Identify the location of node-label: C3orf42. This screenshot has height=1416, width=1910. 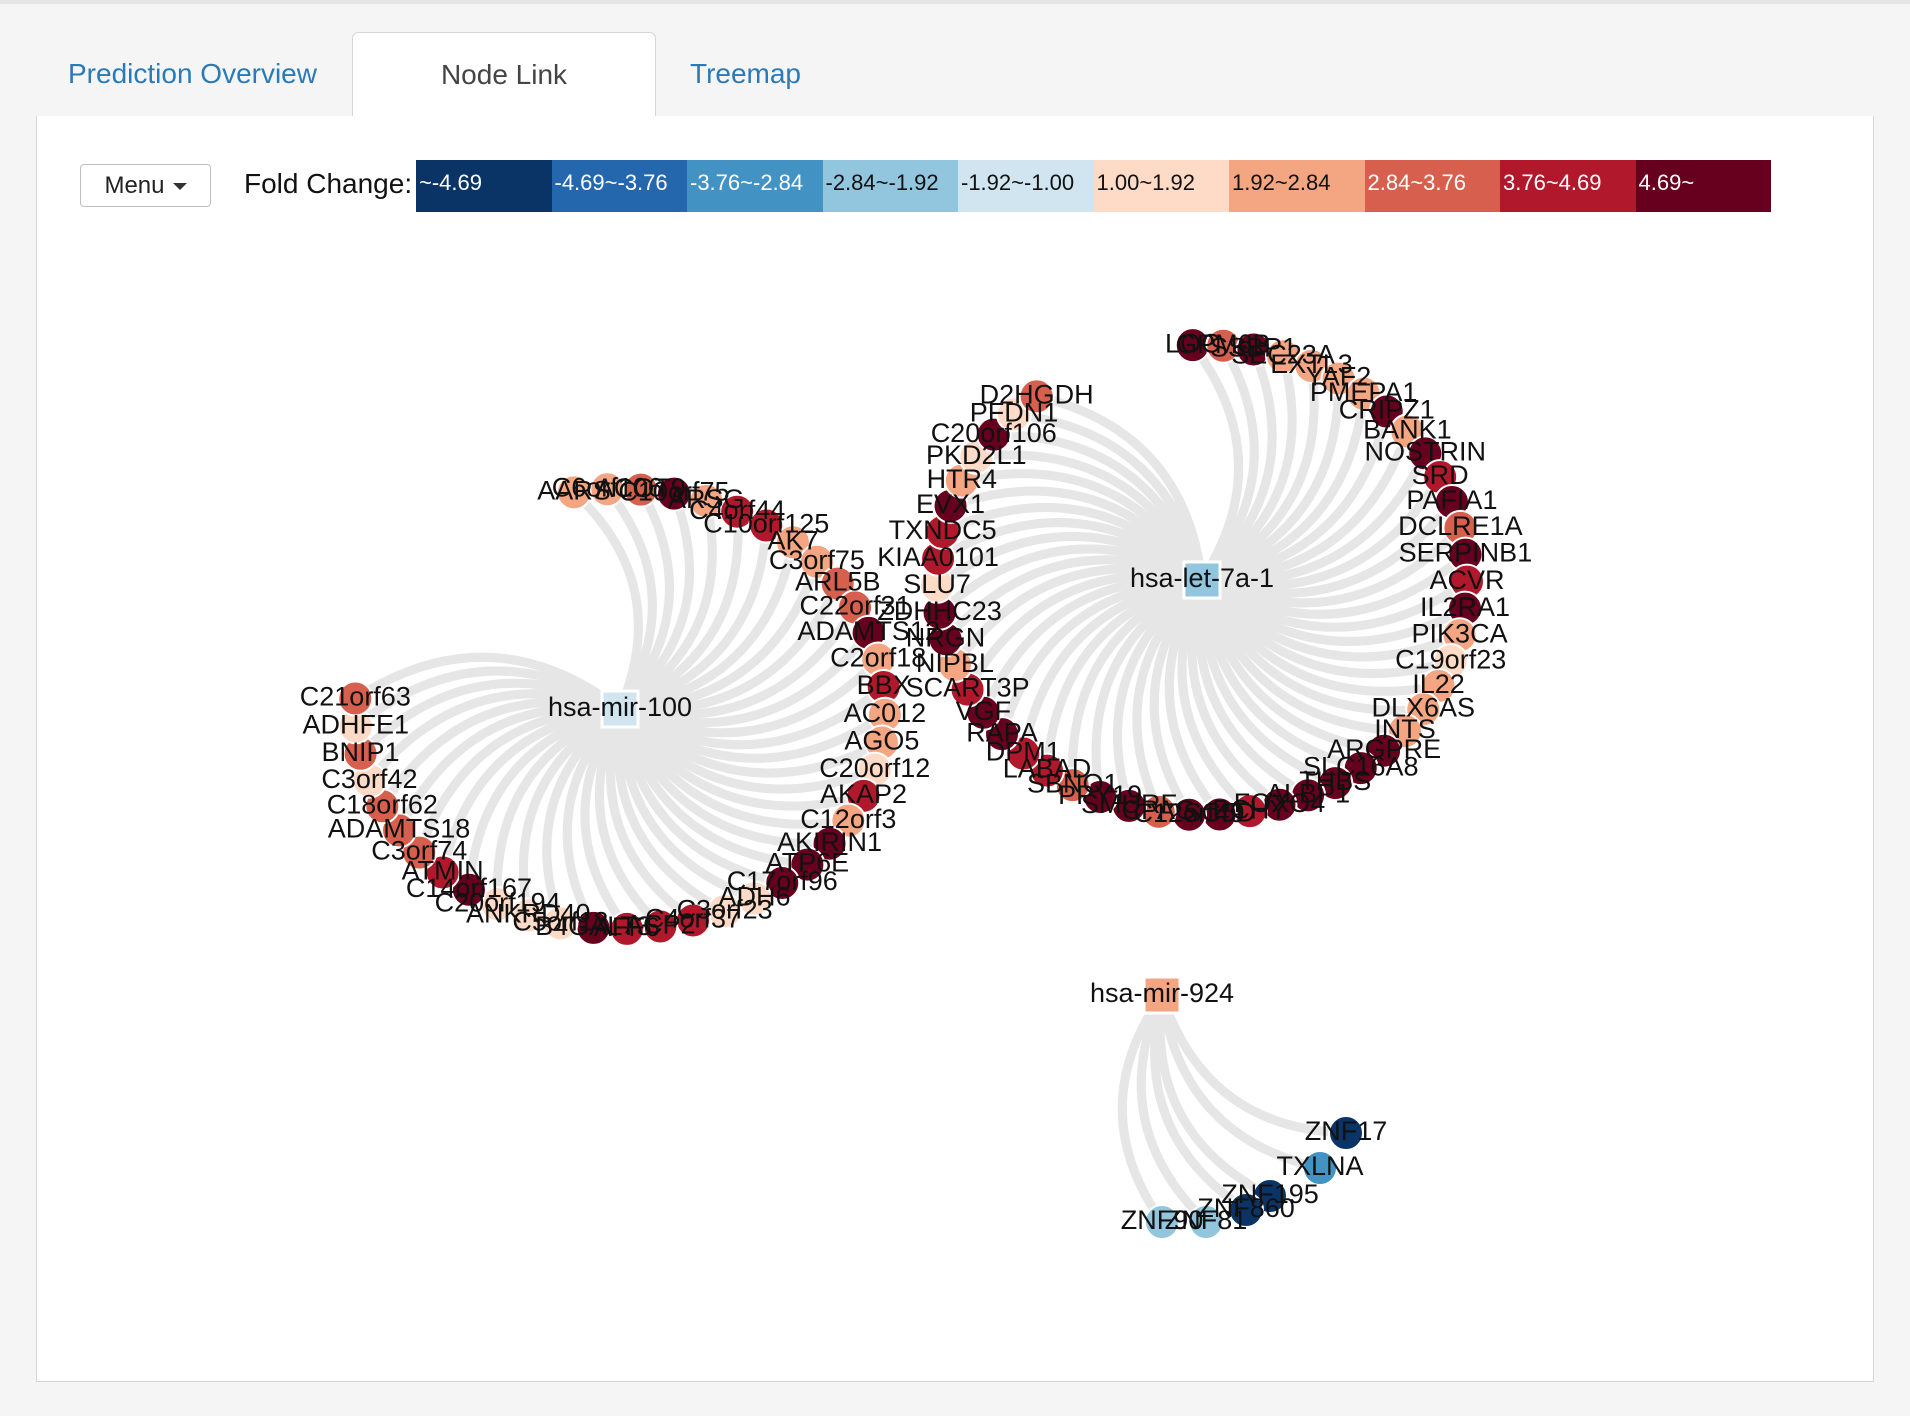
(369, 779).